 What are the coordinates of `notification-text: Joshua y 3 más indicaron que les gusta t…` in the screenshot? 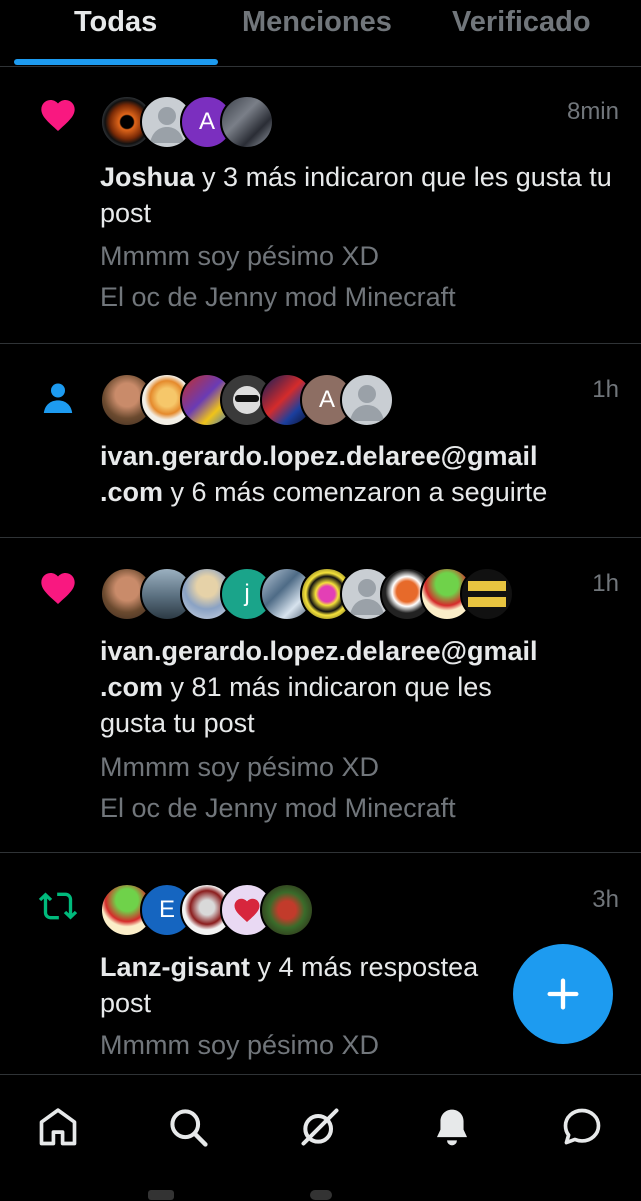 It's located at (360, 195).